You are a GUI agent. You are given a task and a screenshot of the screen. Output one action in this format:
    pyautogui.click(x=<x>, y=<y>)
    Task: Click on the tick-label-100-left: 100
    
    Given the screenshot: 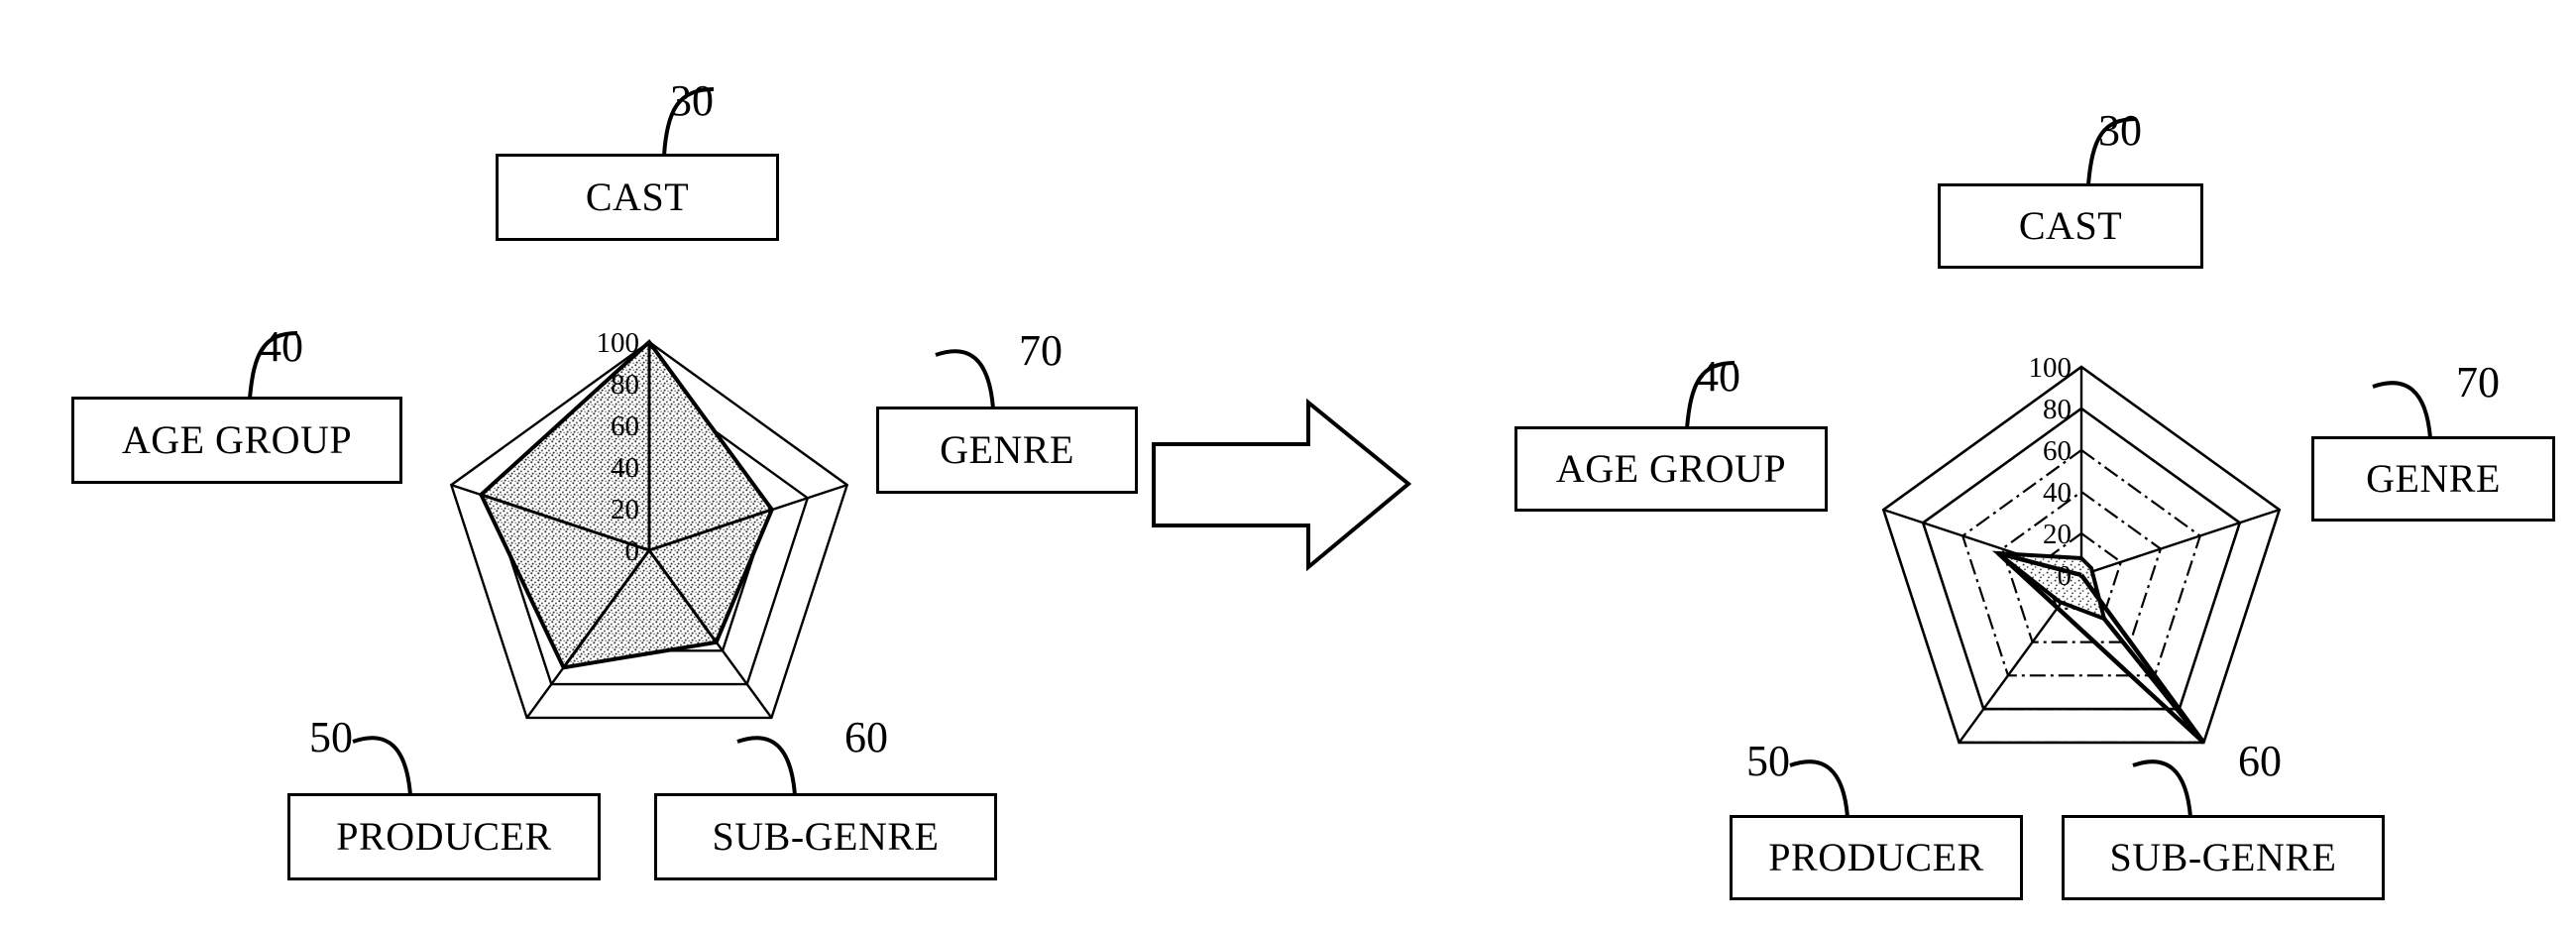 What is the action you would take?
    pyautogui.click(x=618, y=343)
    